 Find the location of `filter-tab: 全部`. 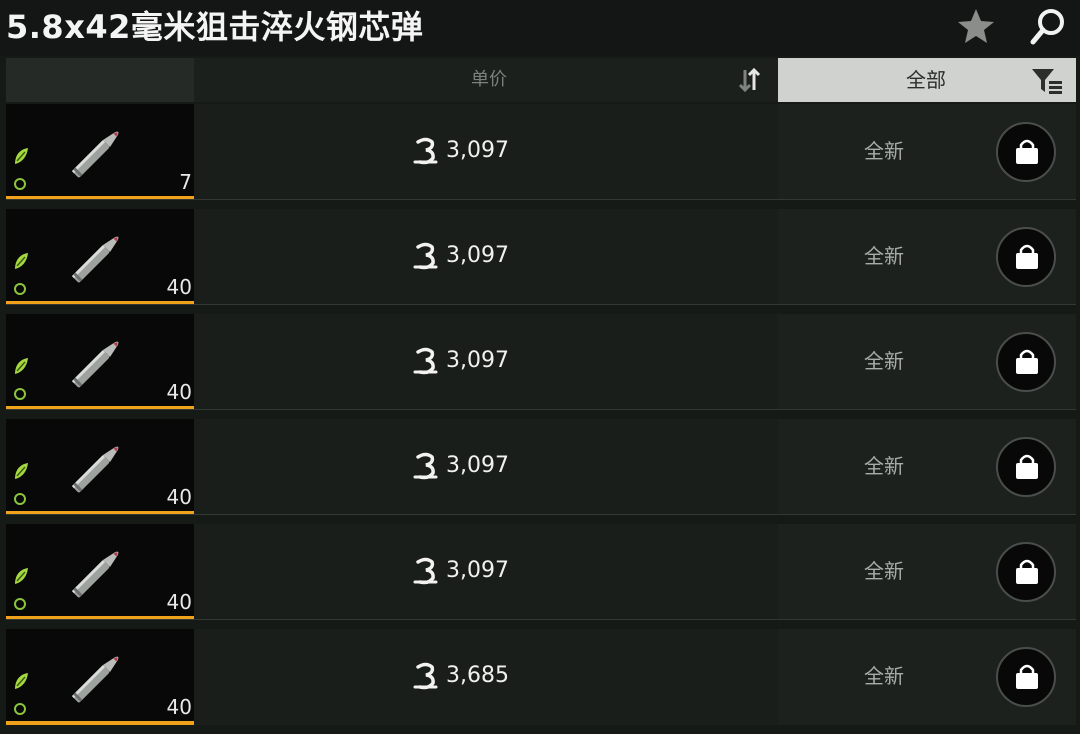

filter-tab: 全部 is located at coordinates (927, 80).